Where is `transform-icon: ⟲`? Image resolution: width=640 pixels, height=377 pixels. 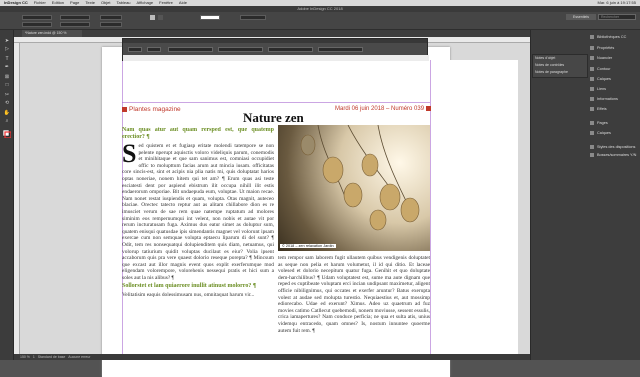 transform-icon: ⟲ is located at coordinates (7, 103).